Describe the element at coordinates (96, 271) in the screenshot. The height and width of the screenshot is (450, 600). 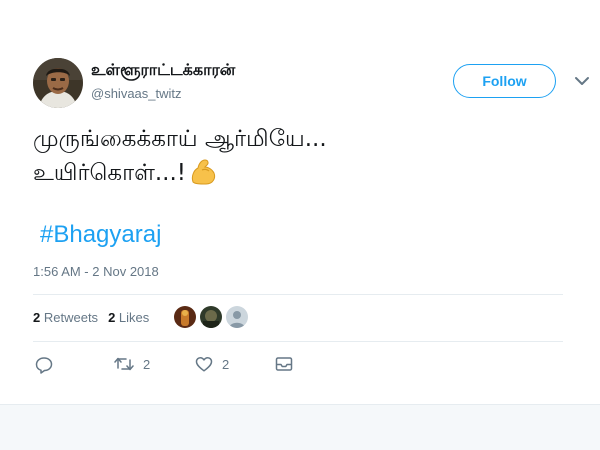
I see `timestamp: 1:56 AM - 2 Nov 2018` at that location.